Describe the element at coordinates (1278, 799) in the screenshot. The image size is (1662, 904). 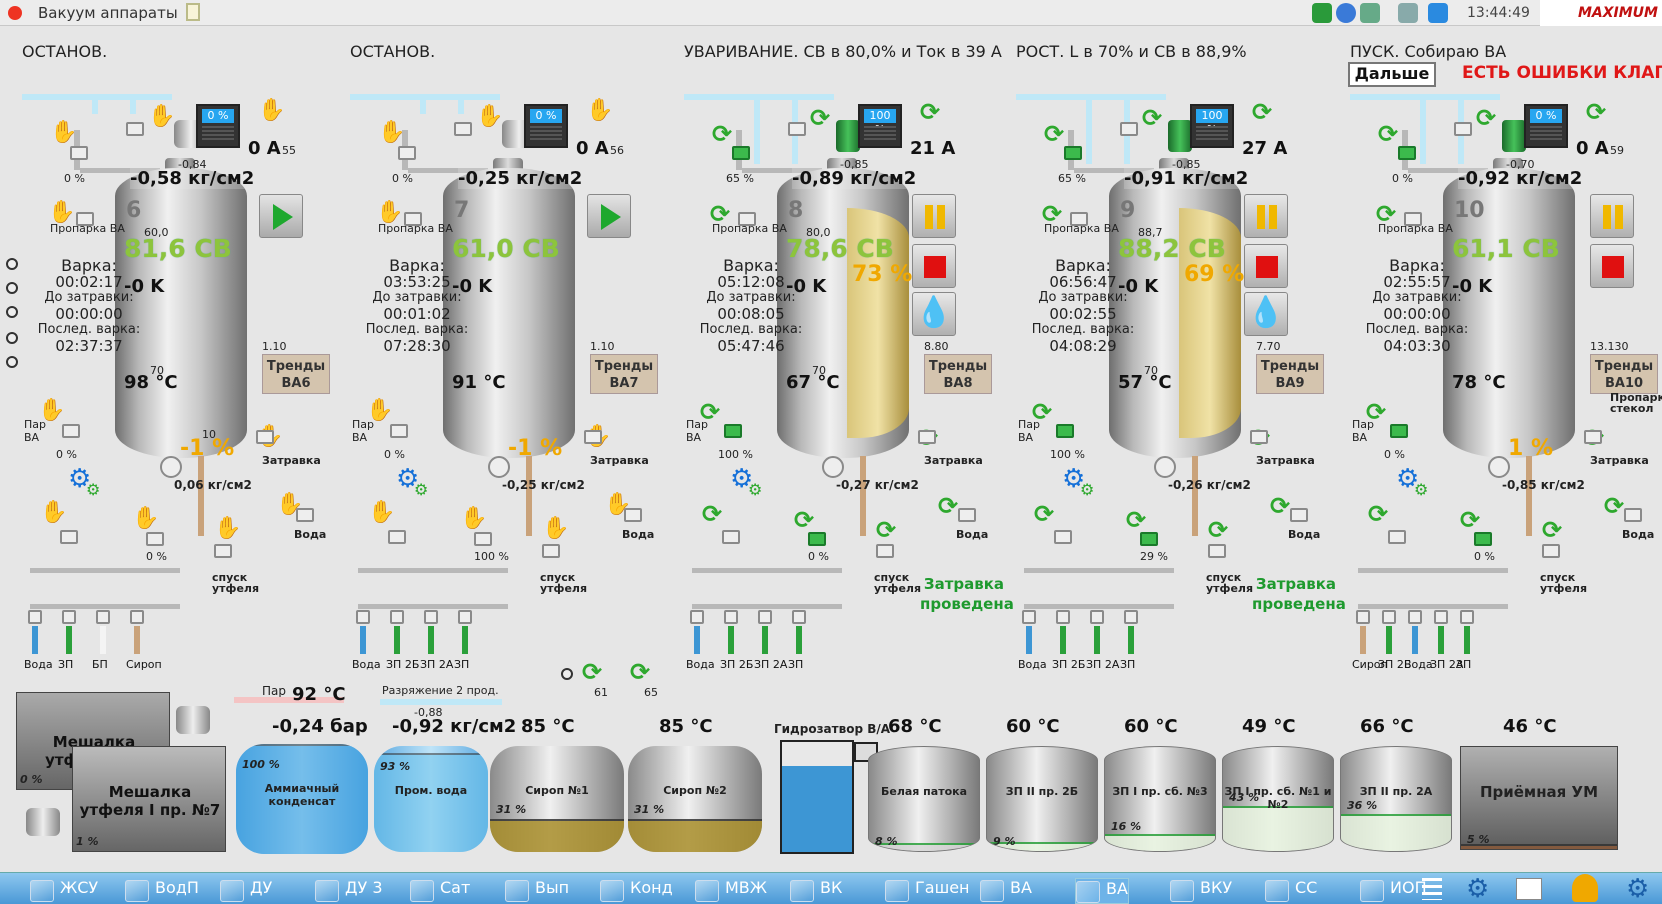
I see `tank-8: ЗП I пр. сб. №1 и №2 43 %` at that location.